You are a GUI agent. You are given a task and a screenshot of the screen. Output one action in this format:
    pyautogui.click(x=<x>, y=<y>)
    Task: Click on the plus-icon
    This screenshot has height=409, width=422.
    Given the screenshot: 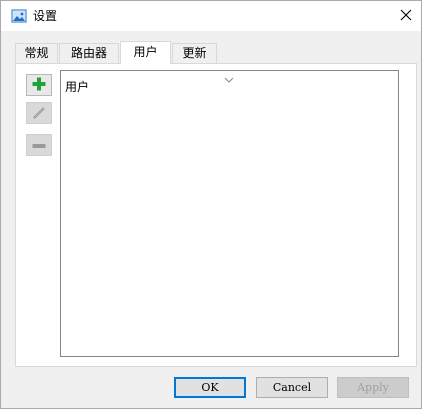 What is the action you would take?
    pyautogui.click(x=39, y=85)
    